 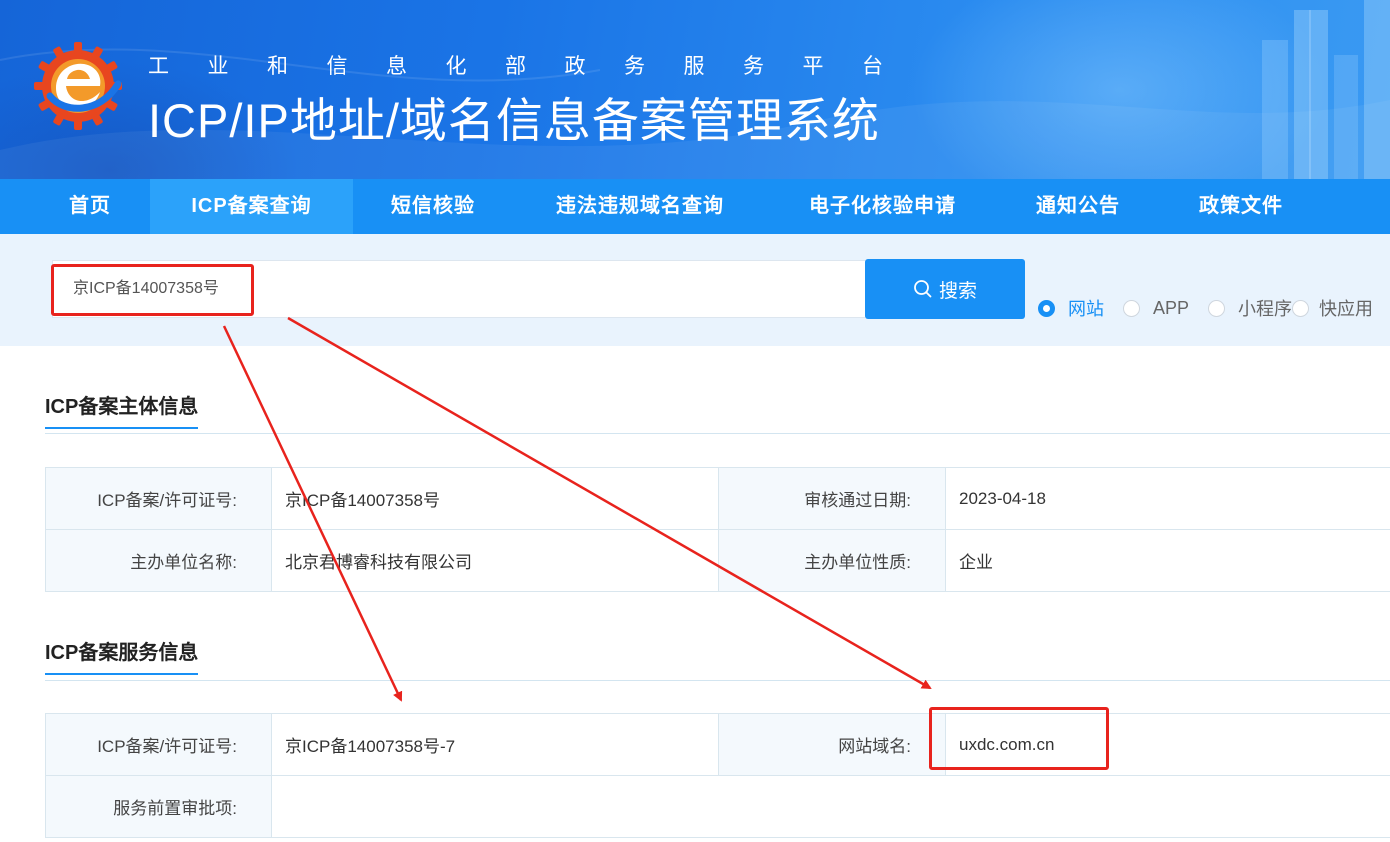 I want to click on search-button: 搜索, so click(x=945, y=289).